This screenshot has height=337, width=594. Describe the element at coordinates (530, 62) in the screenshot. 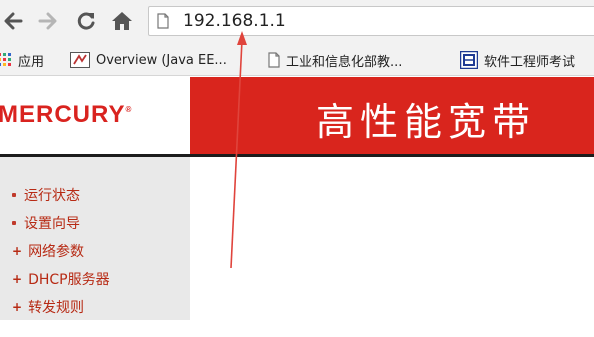

I see `bookmark-label: 软件工程师考试` at that location.